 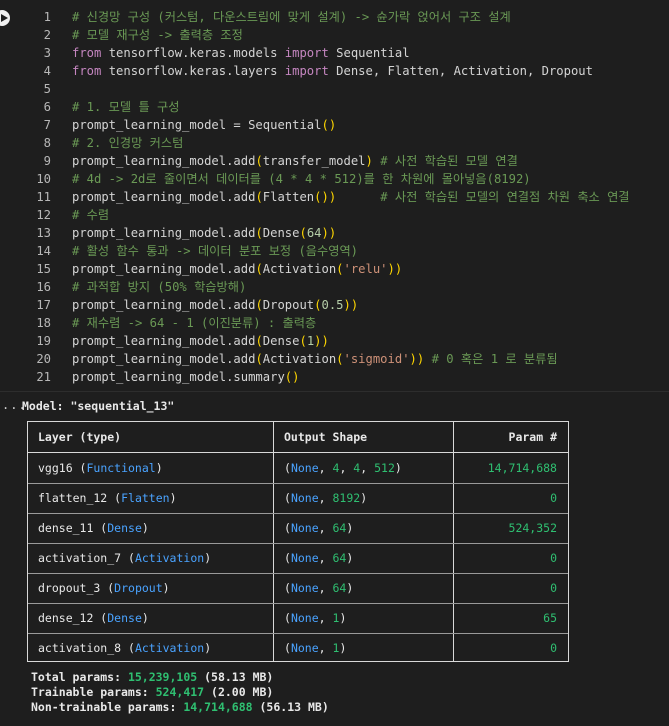 I want to click on code-token: Dense, Flatten, Activation, Dropout, so click(x=460, y=71).